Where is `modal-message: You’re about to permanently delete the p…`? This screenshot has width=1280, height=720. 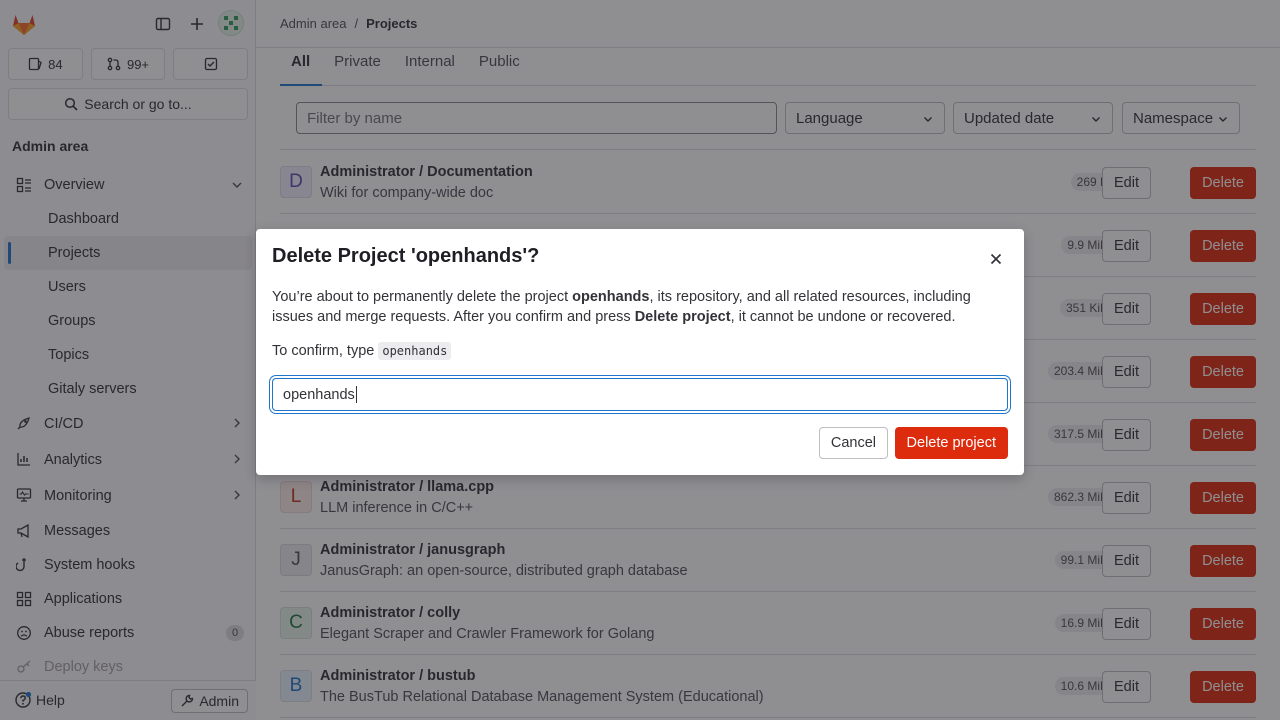
modal-message: You’re about to permanently delete the p… is located at coordinates (642, 307).